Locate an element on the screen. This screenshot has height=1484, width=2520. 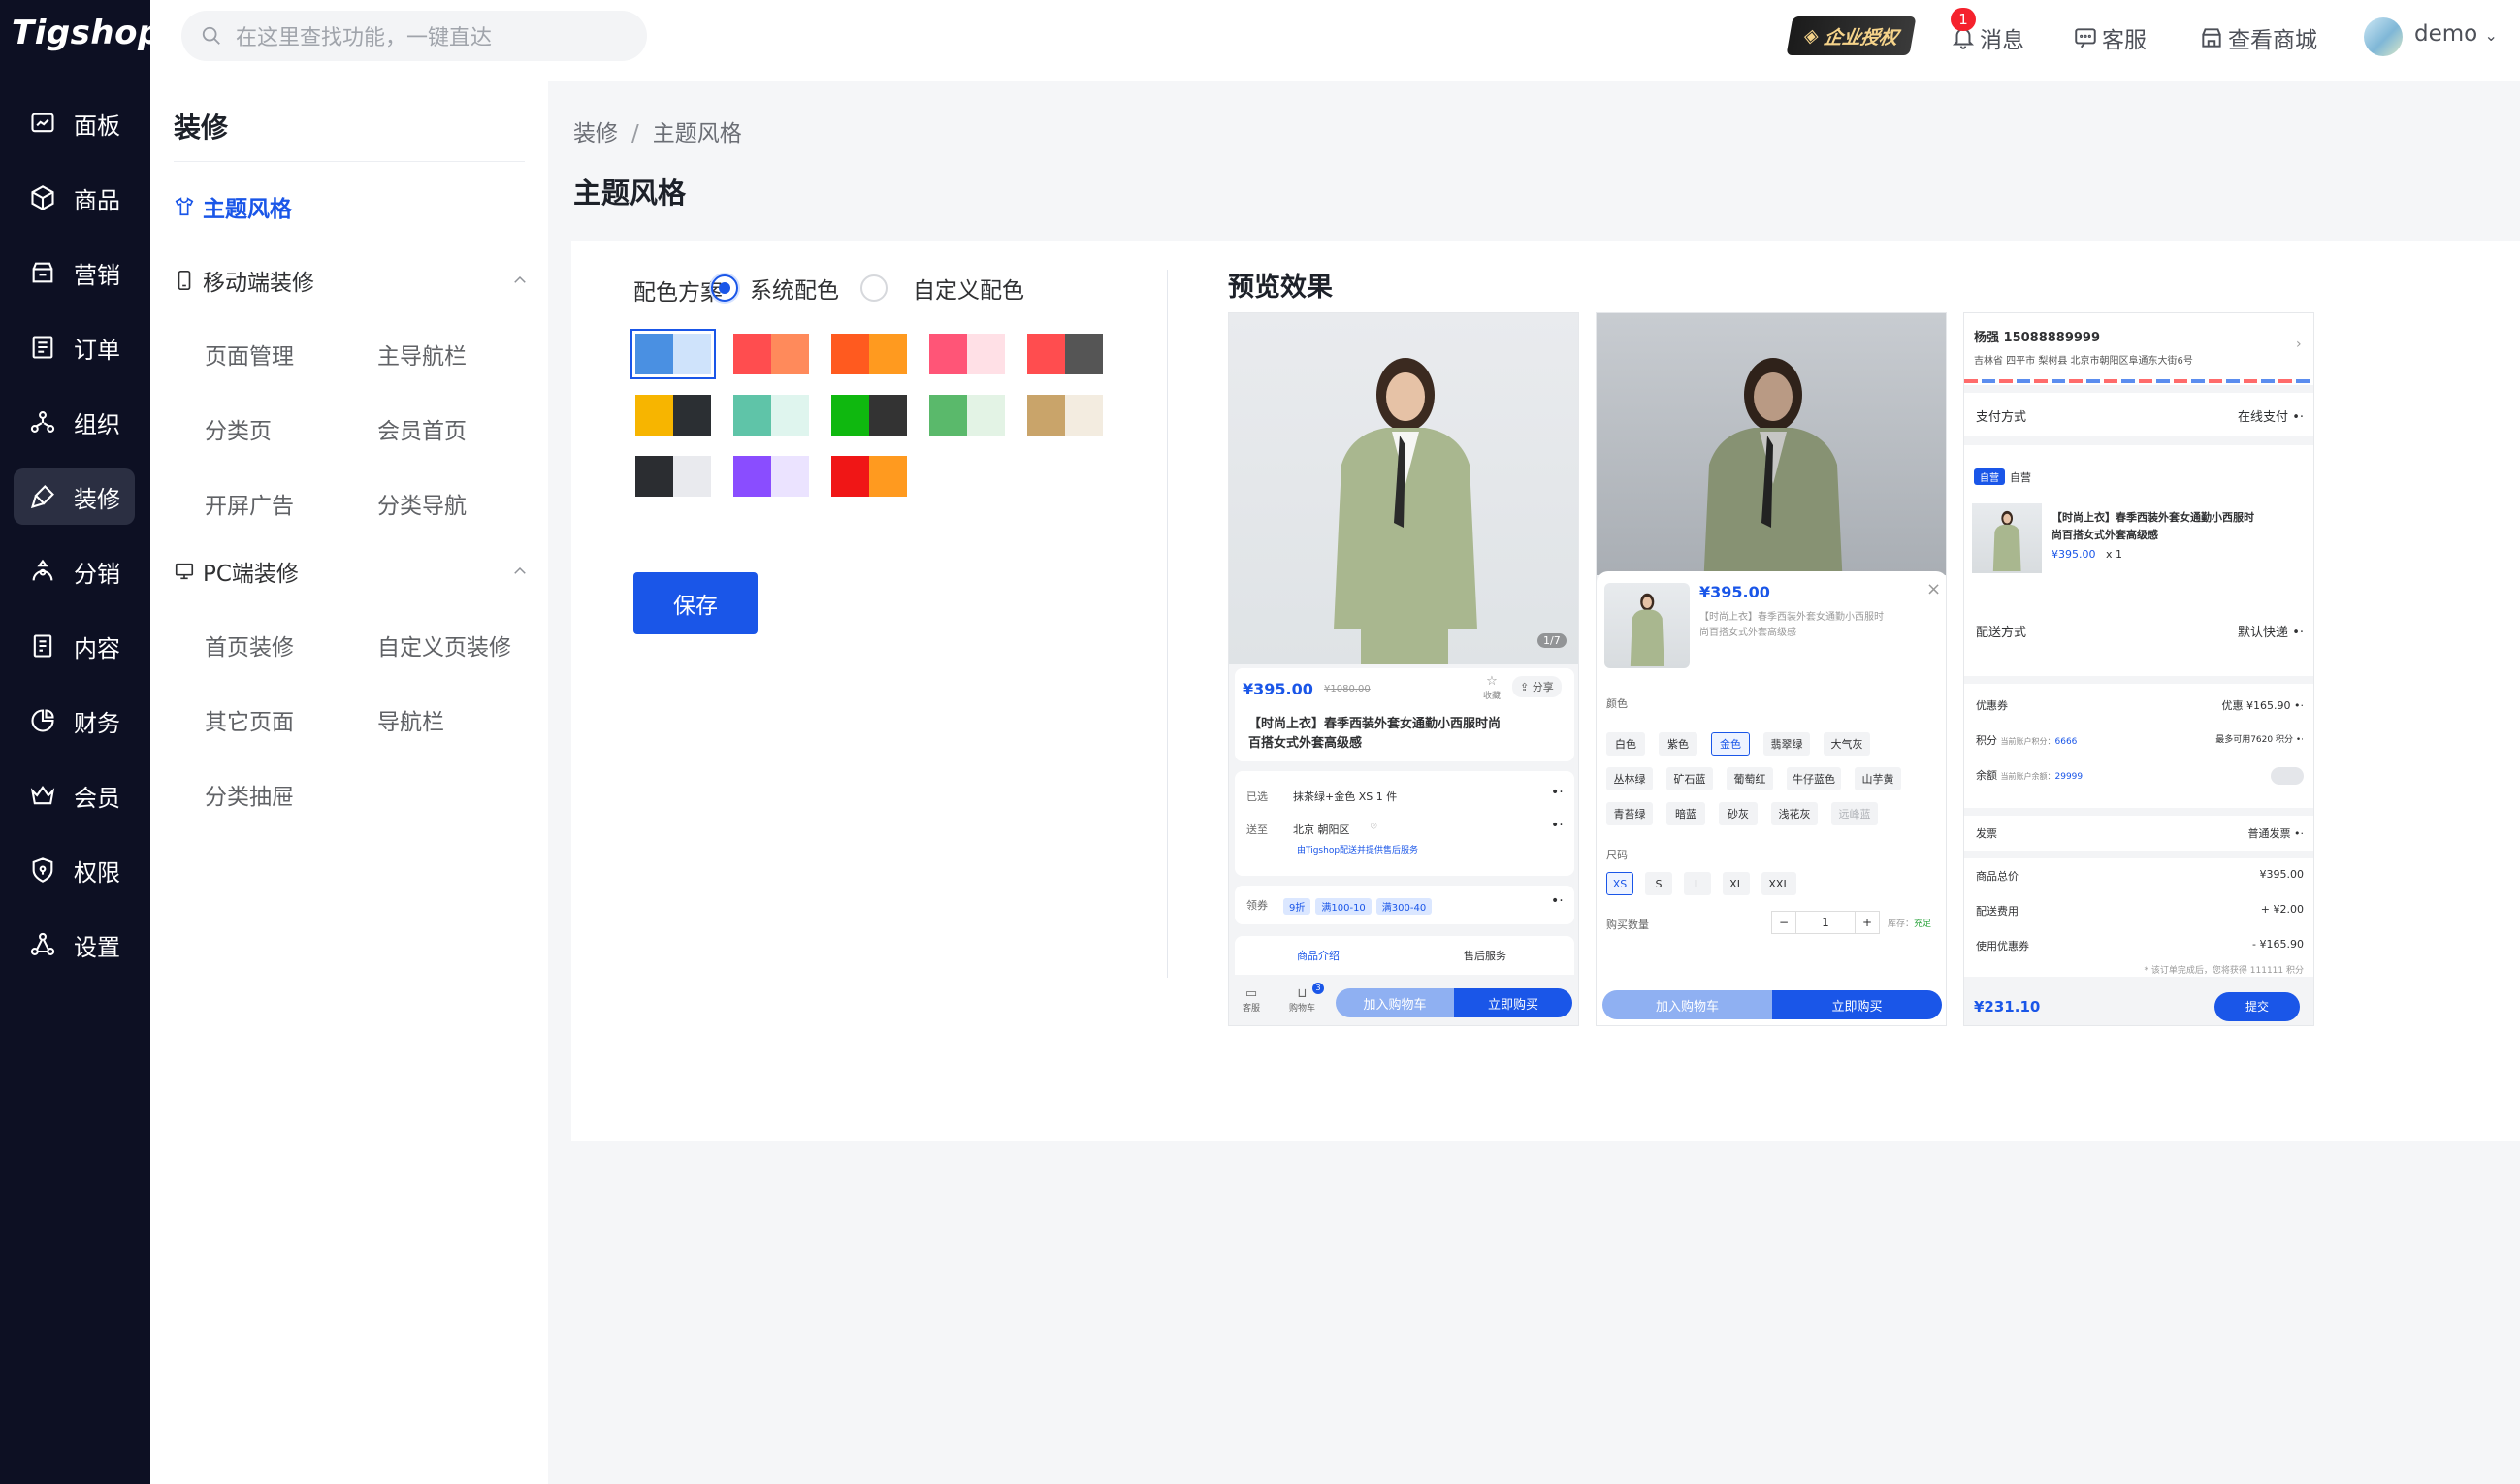
quantity-value: 1 is located at coordinates (1825, 922).